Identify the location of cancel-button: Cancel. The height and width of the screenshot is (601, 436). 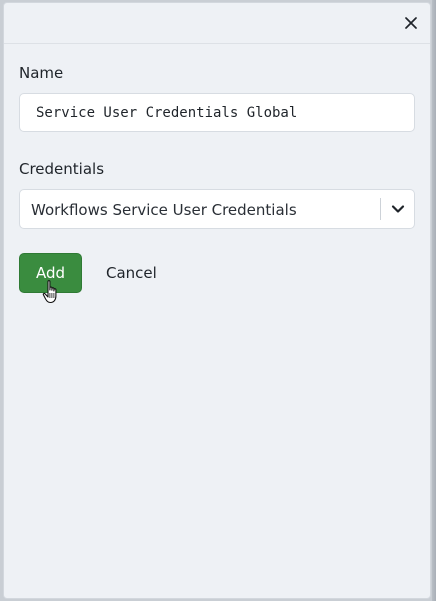
(131, 273).